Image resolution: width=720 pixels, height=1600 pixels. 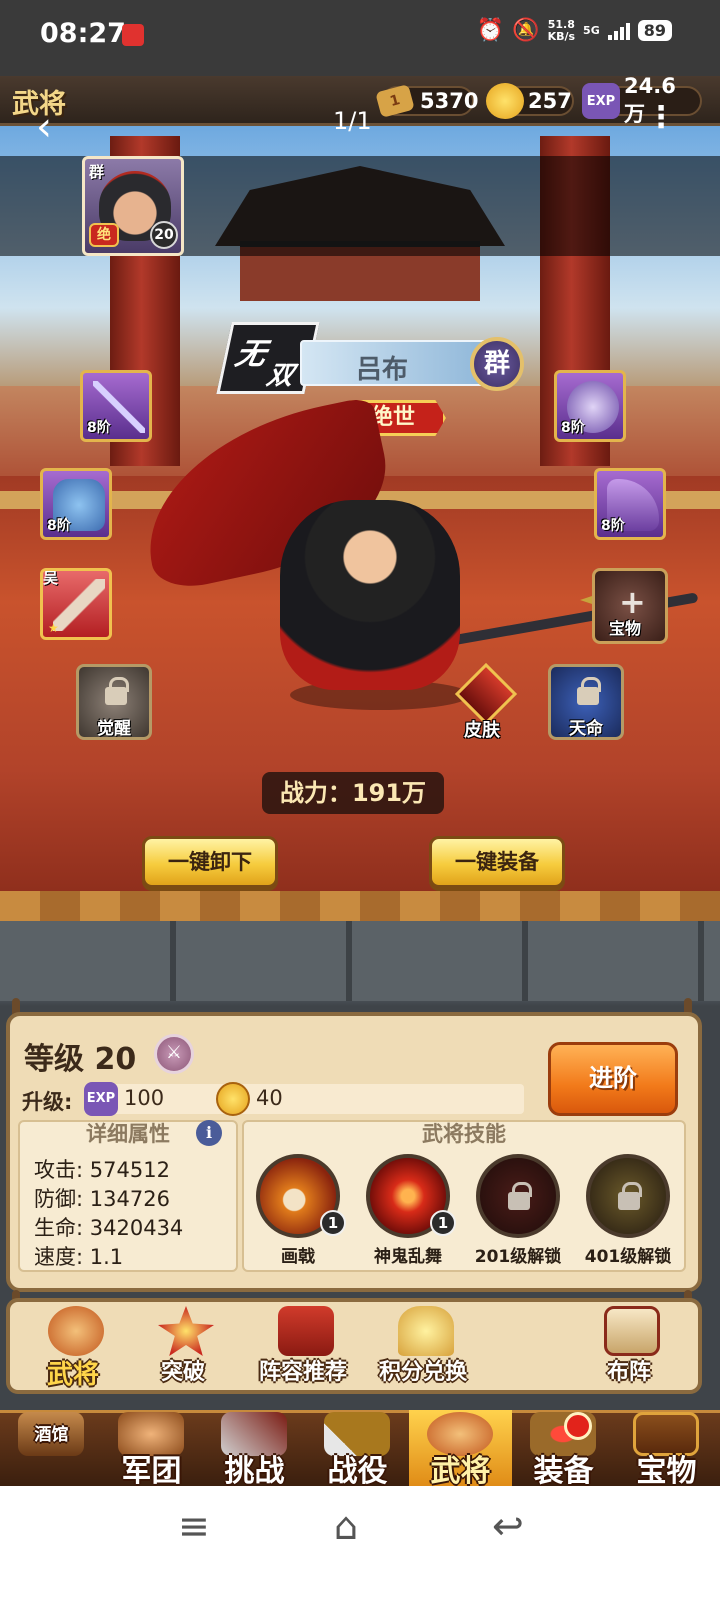 I want to click on skill-unlock-text: 401级解锁, so click(x=628, y=1257).